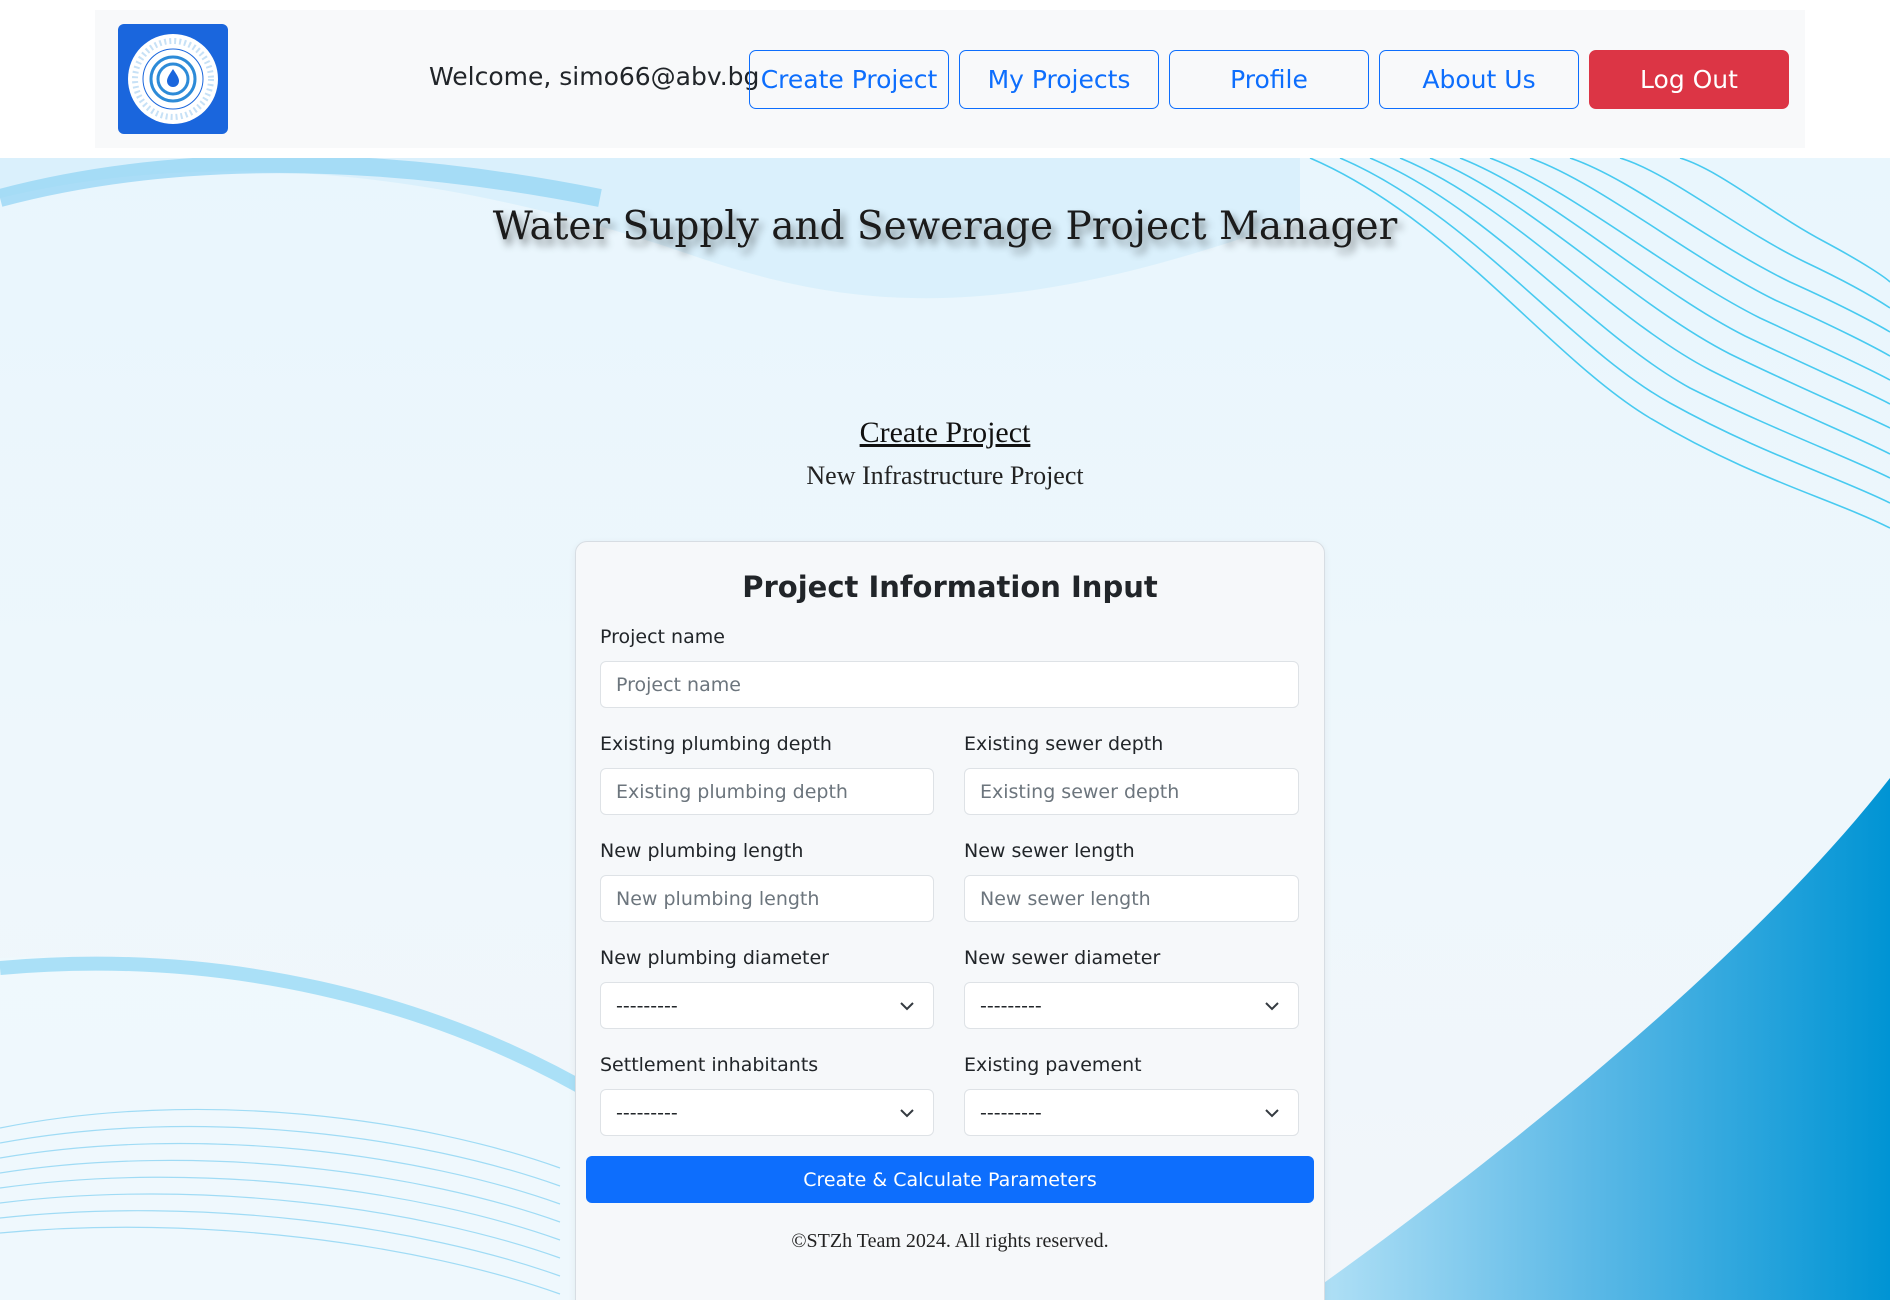 The height and width of the screenshot is (1300, 1890). What do you see at coordinates (1064, 744) in the screenshot?
I see `existing-sewer-depth-label: Existing sewer depth` at bounding box center [1064, 744].